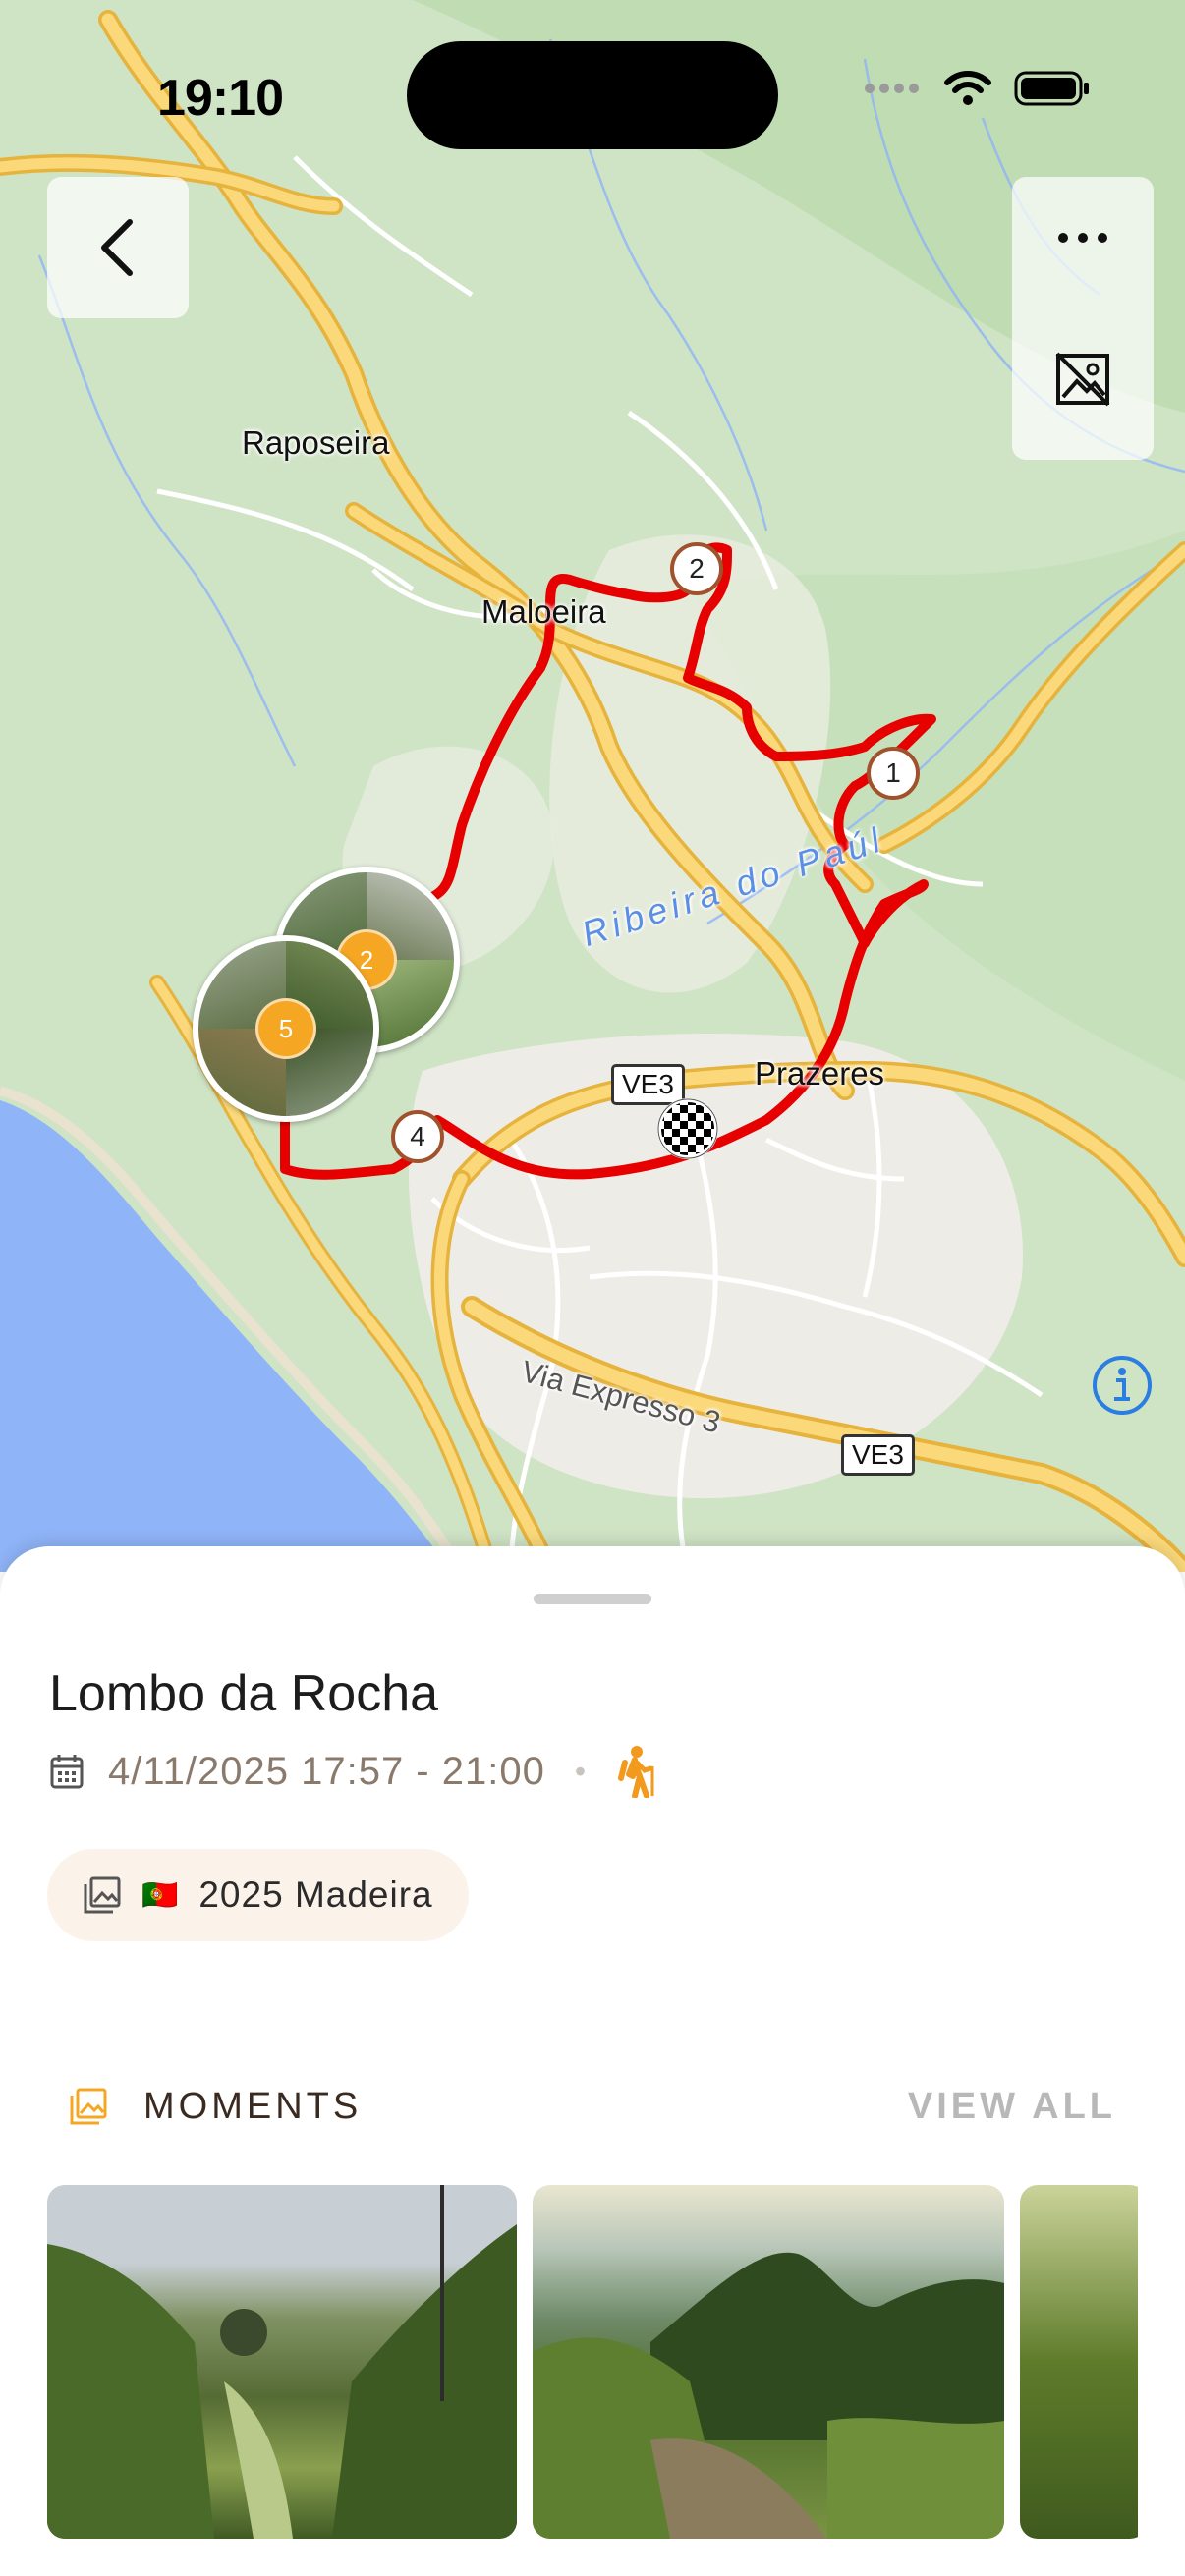  I want to click on track-date-range: 4/11/2025 17:57 - 21:00, so click(326, 1771).